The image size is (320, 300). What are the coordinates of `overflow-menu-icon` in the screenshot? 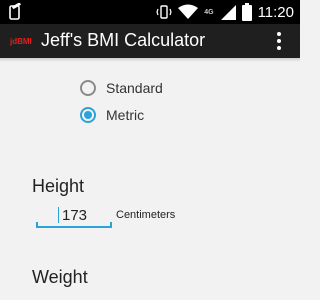 It's located at (279, 41).